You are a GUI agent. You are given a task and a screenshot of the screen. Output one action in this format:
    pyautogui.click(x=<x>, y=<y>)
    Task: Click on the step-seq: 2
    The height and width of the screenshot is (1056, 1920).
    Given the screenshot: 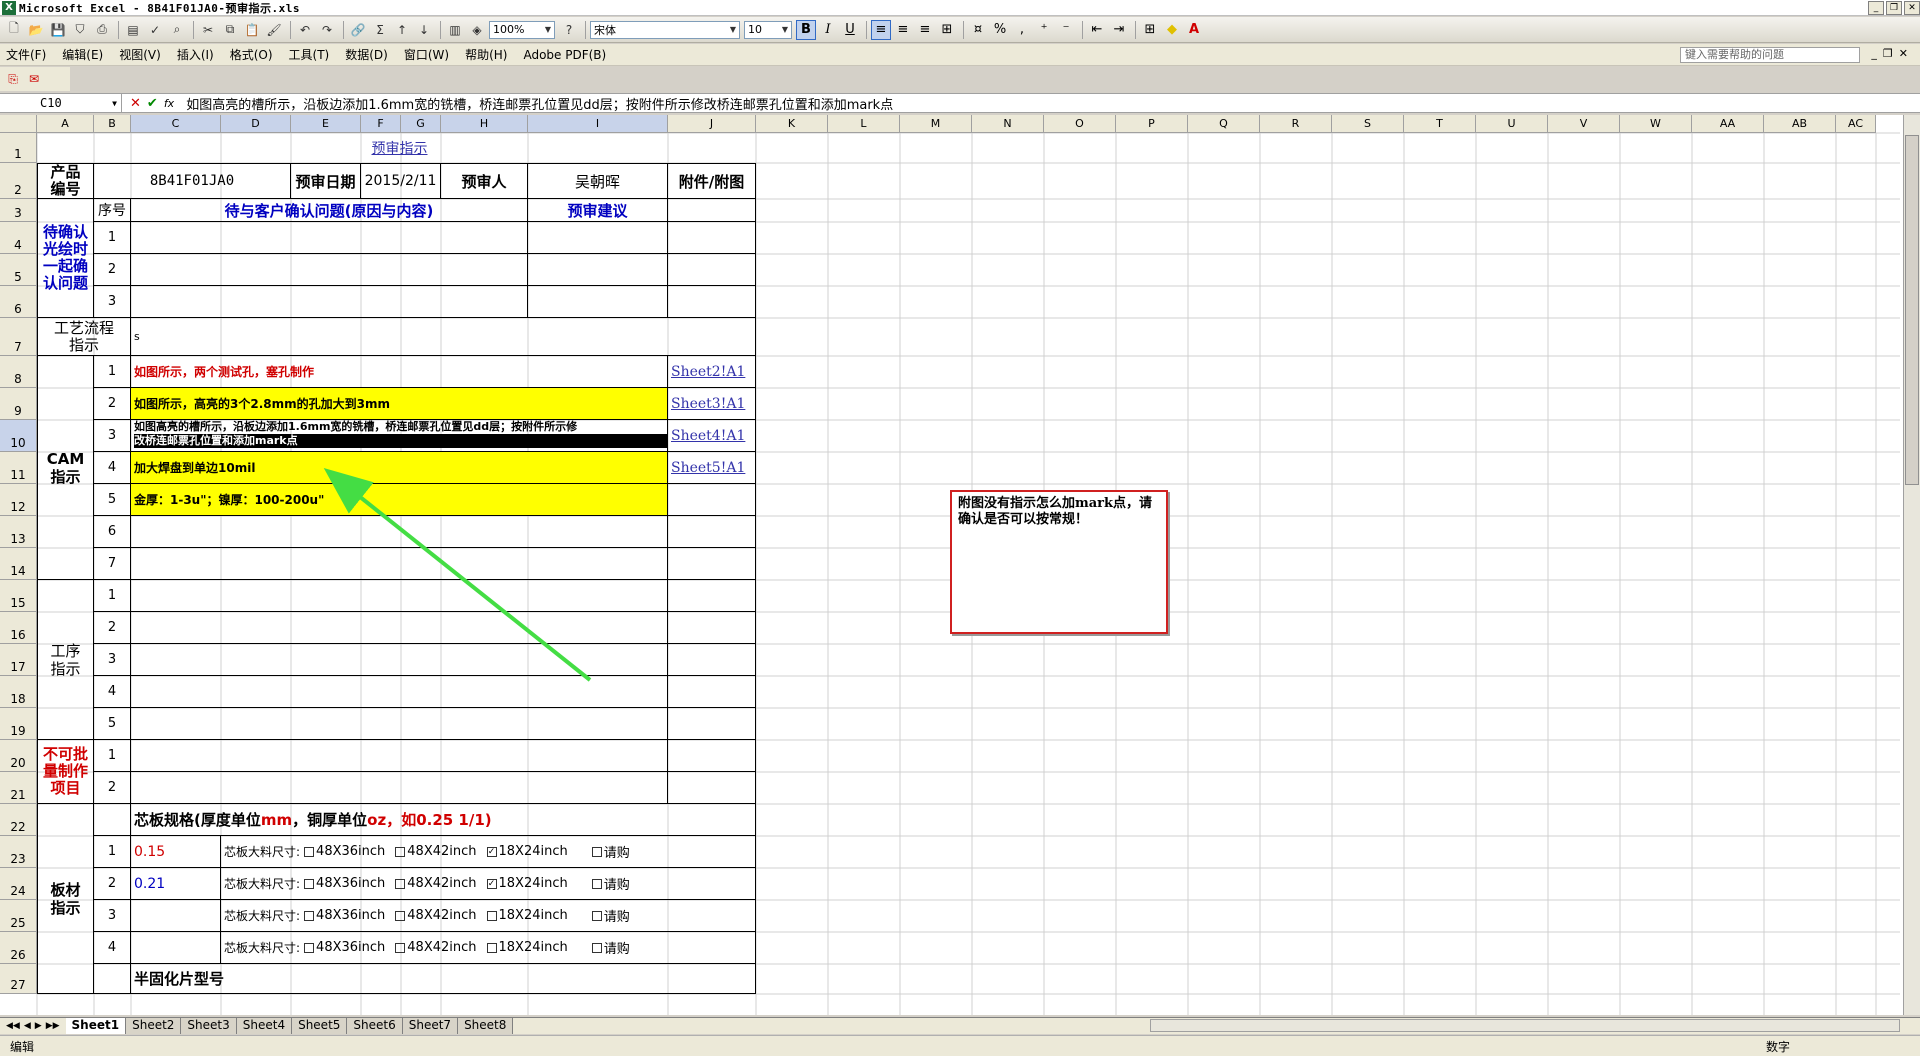 What is the action you would take?
    pyautogui.click(x=112, y=628)
    